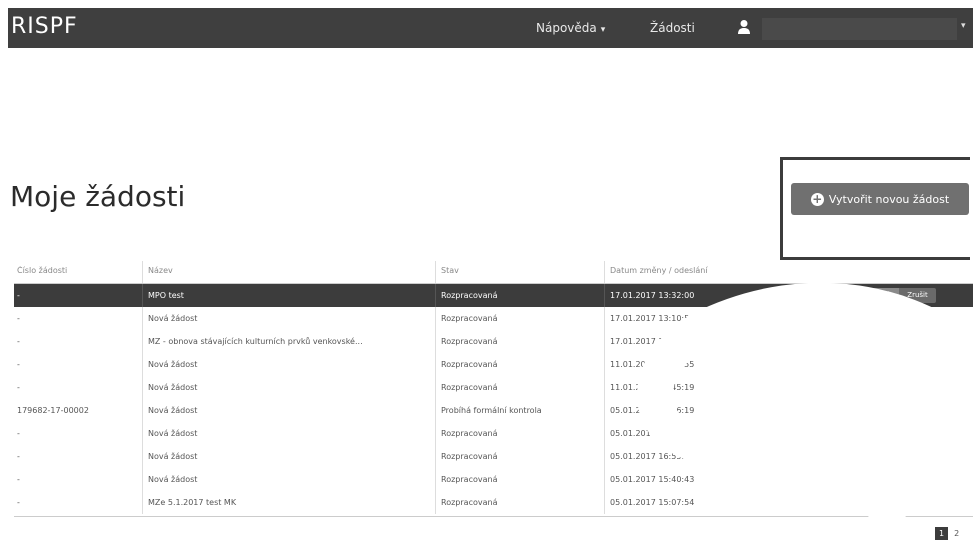 This screenshot has height=547, width=973. What do you see at coordinates (493, 516) in the screenshot?
I see `table-bottom-border` at bounding box center [493, 516].